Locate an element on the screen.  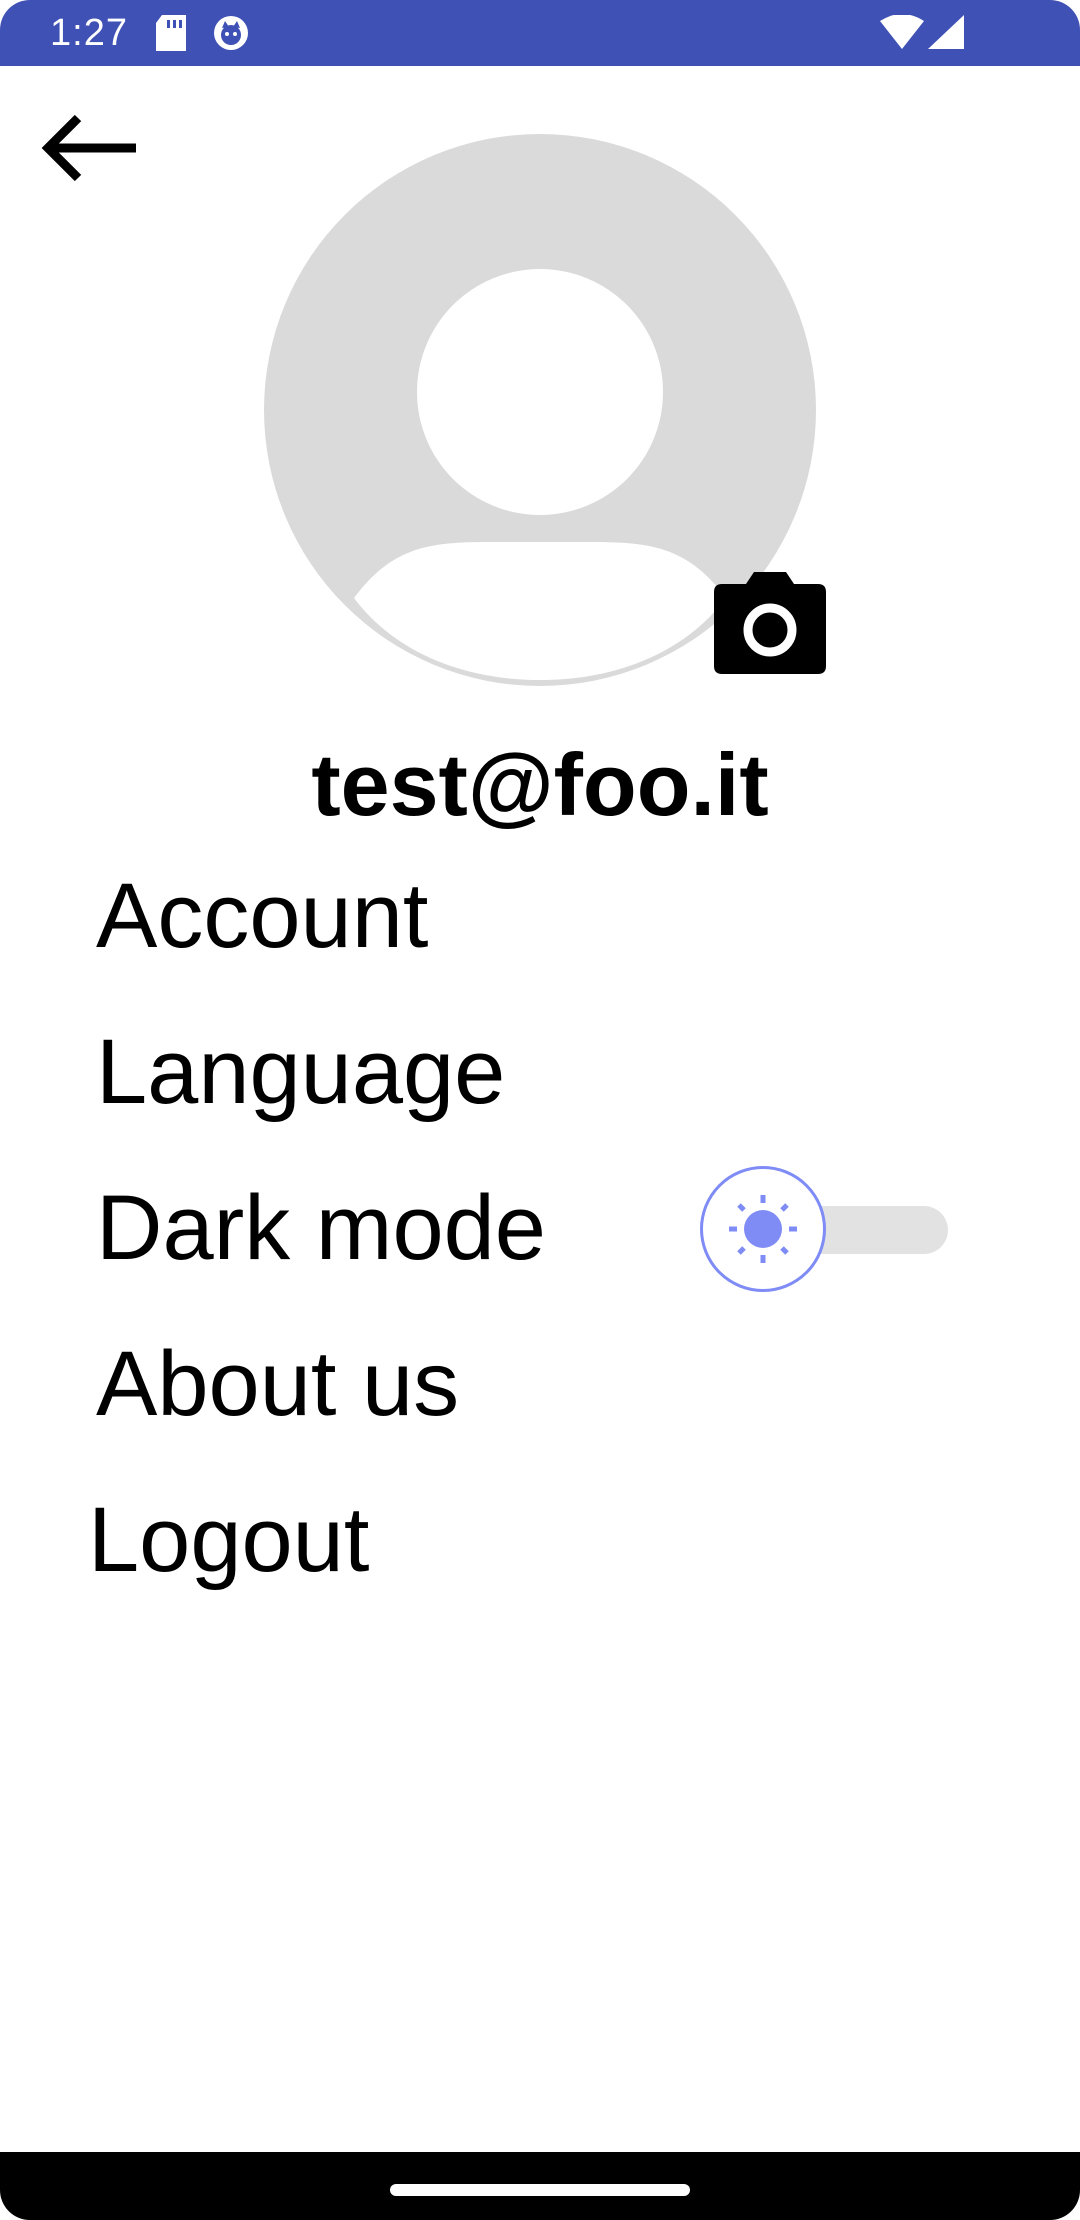
user-email: test@foo.it is located at coordinates (540, 784).